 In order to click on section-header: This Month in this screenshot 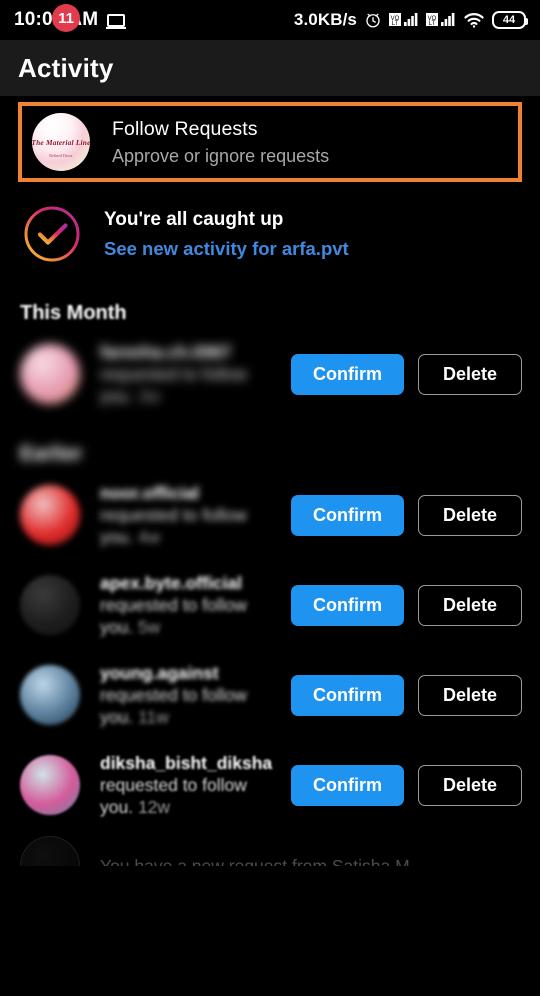, I will do `click(73, 313)`.